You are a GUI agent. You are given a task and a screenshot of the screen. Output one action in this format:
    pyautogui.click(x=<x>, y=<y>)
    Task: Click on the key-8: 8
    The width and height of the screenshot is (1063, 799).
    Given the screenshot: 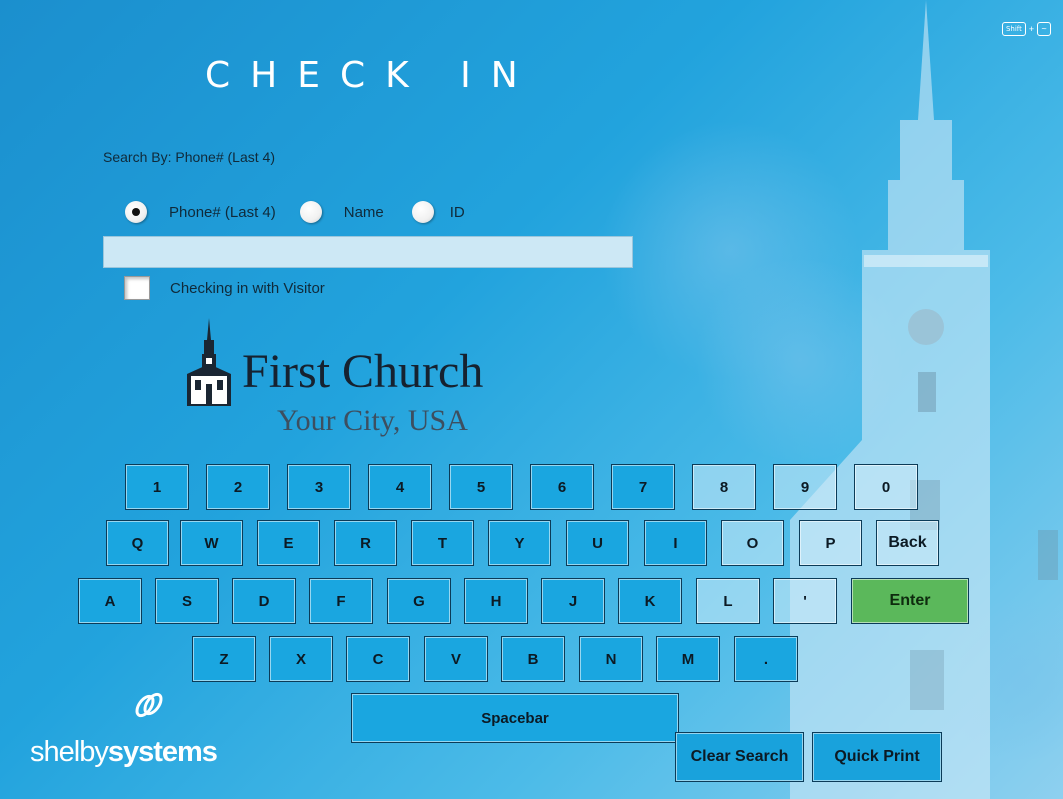 What is the action you would take?
    pyautogui.click(x=724, y=487)
    